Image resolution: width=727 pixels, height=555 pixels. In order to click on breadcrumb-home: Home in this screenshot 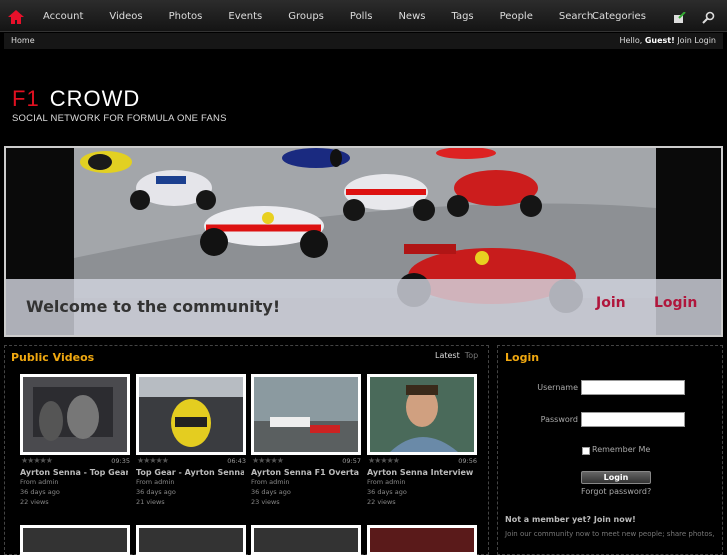, I will do `click(23, 41)`.